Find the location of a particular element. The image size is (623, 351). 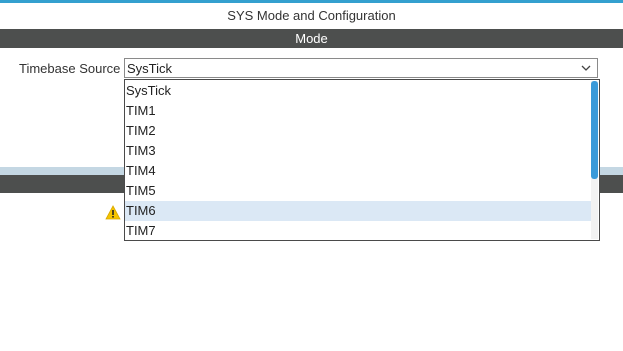

option-systick: SysTick is located at coordinates (358, 91).